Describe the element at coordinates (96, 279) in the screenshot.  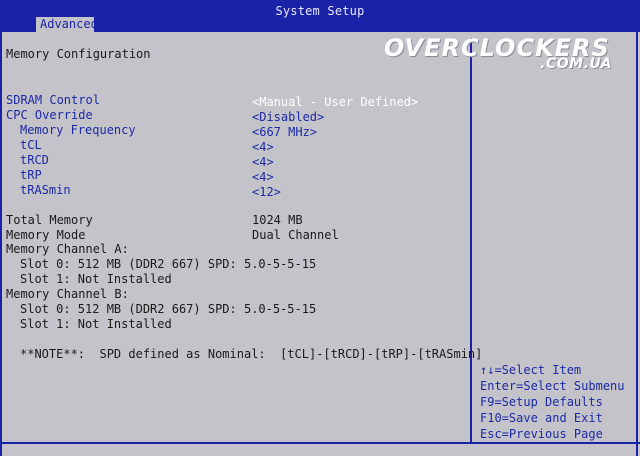
I see `channel-a-slot1: Slot 1: Not Installed` at that location.